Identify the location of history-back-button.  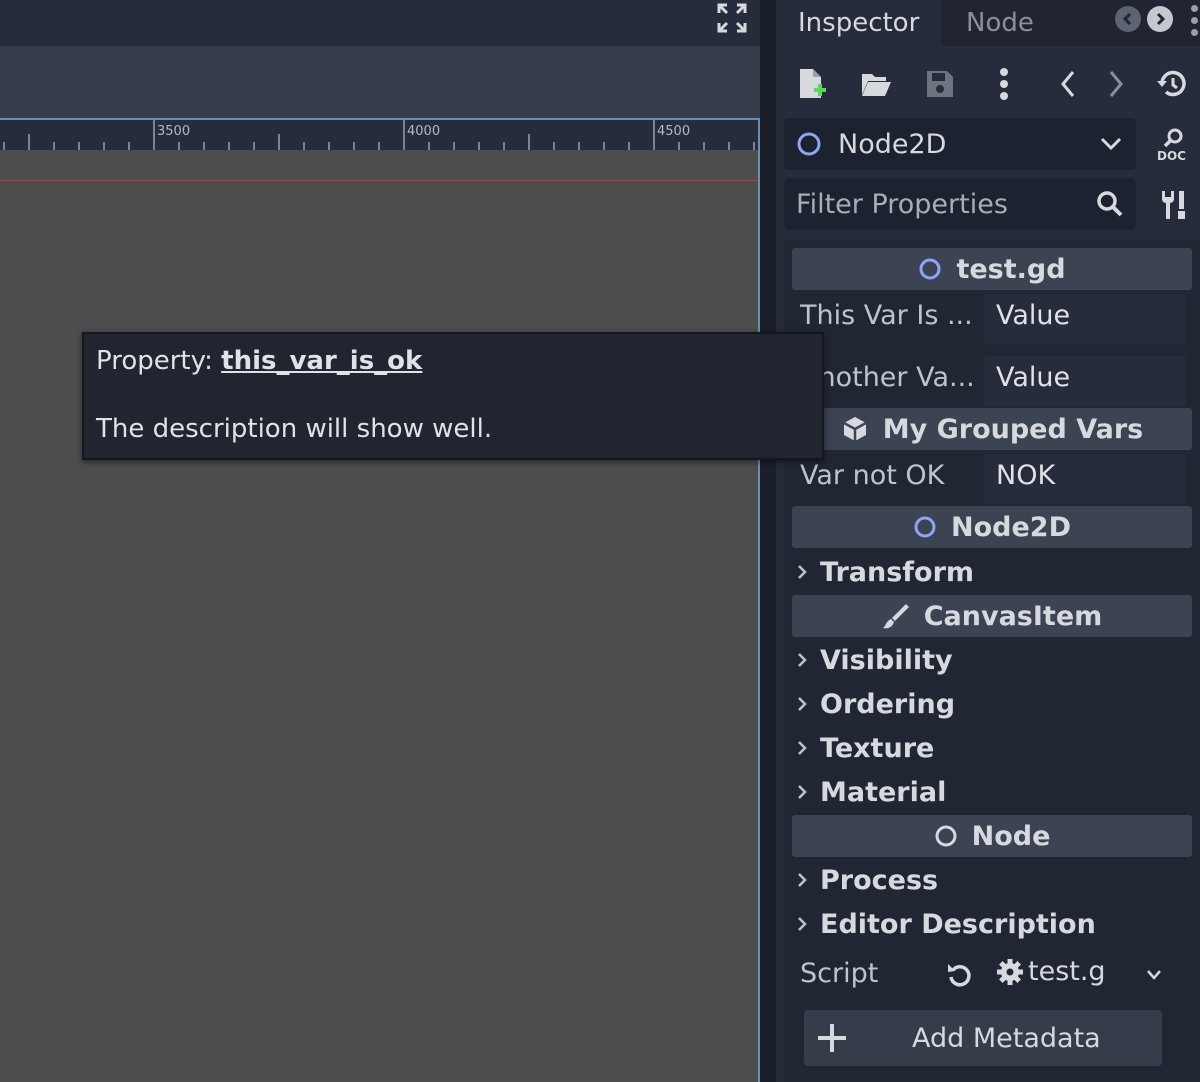
(1068, 84).